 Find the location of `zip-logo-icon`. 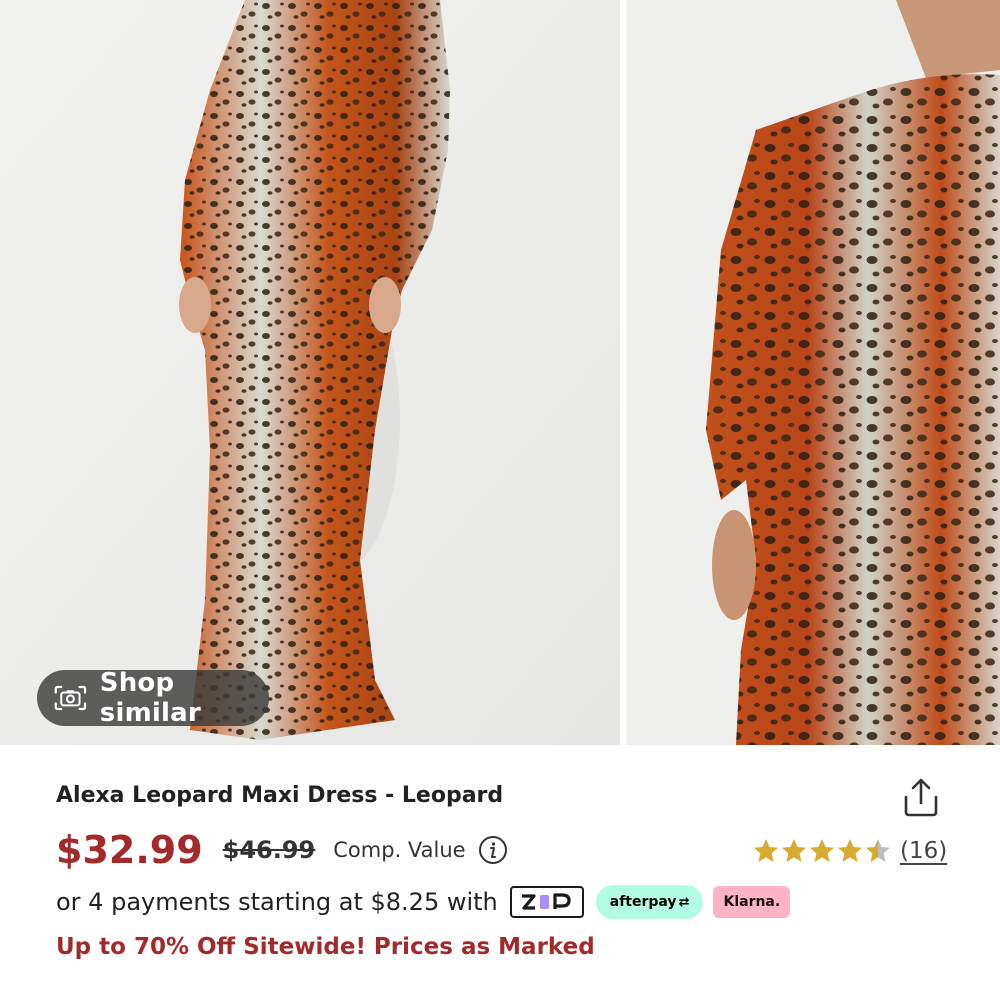

zip-logo-icon is located at coordinates (546, 901).